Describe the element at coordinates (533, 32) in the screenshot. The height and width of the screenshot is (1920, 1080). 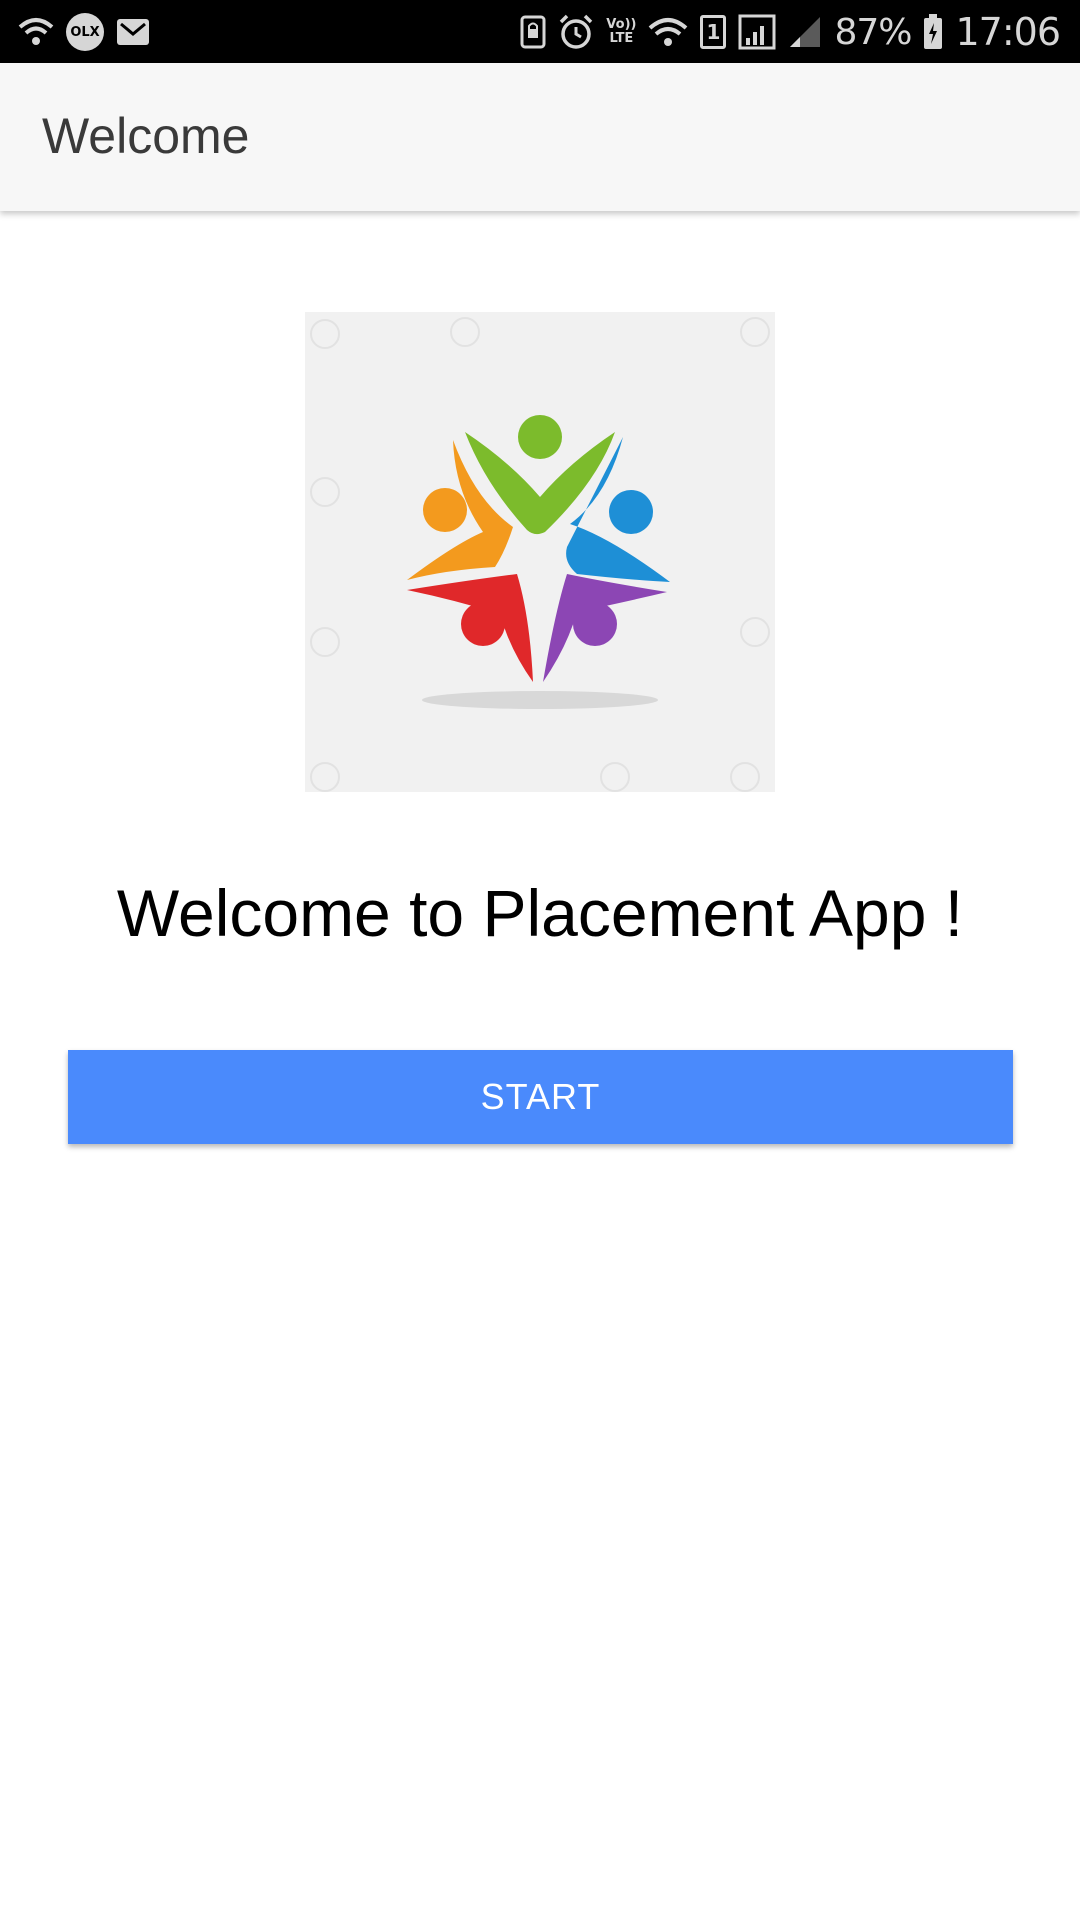
I see `nfc-lock-icon` at that location.